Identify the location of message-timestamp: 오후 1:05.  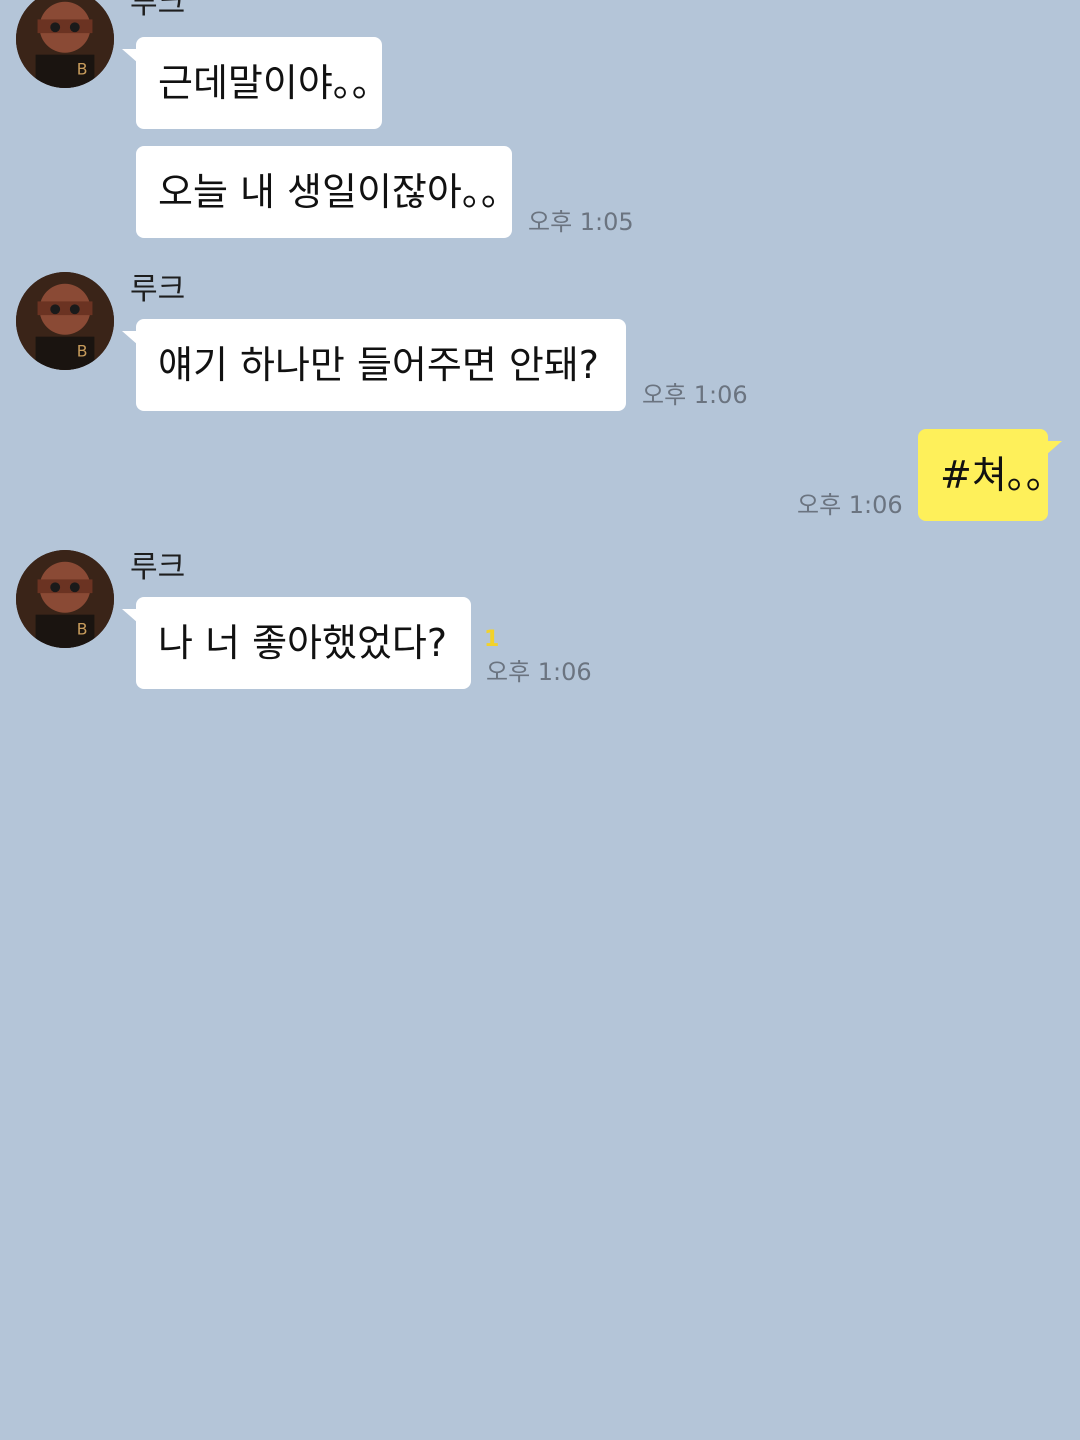
(581, 222).